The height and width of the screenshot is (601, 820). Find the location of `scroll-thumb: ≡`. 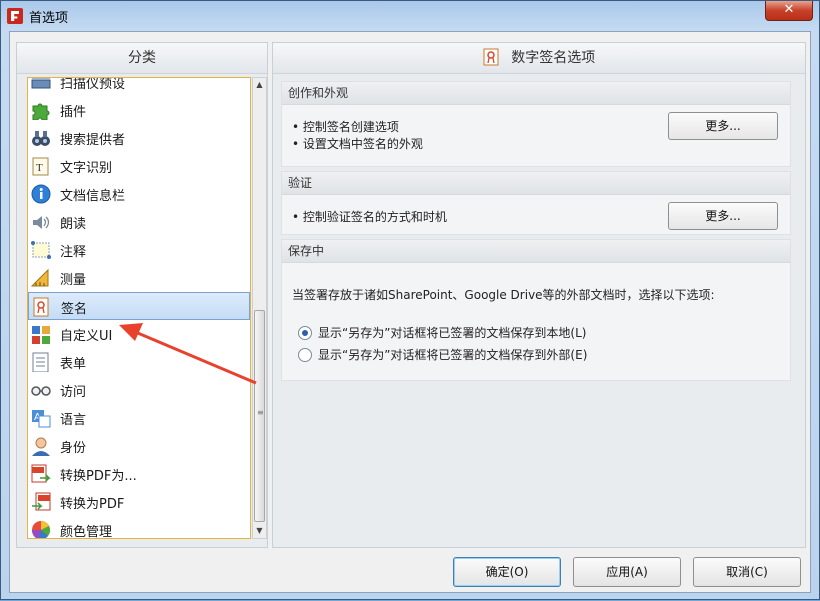

scroll-thumb: ≡ is located at coordinates (259, 416).